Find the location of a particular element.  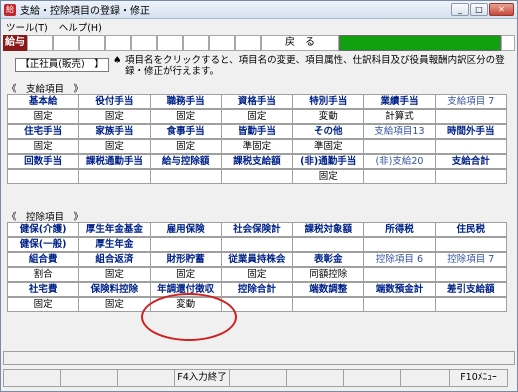

close-button: ✕ is located at coordinates (501, 9).